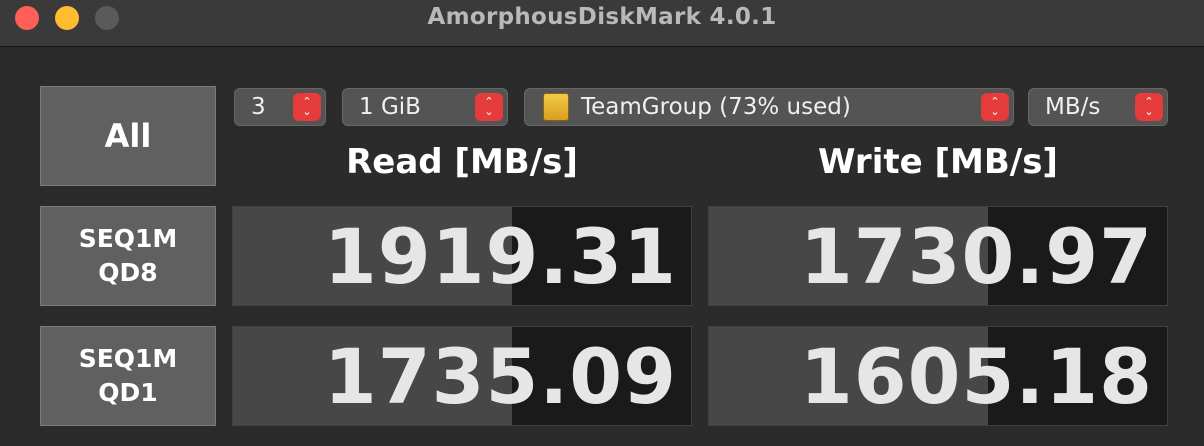  Describe the element at coordinates (938, 162) in the screenshot. I see `write-column-header: Write [MB/s]` at that location.